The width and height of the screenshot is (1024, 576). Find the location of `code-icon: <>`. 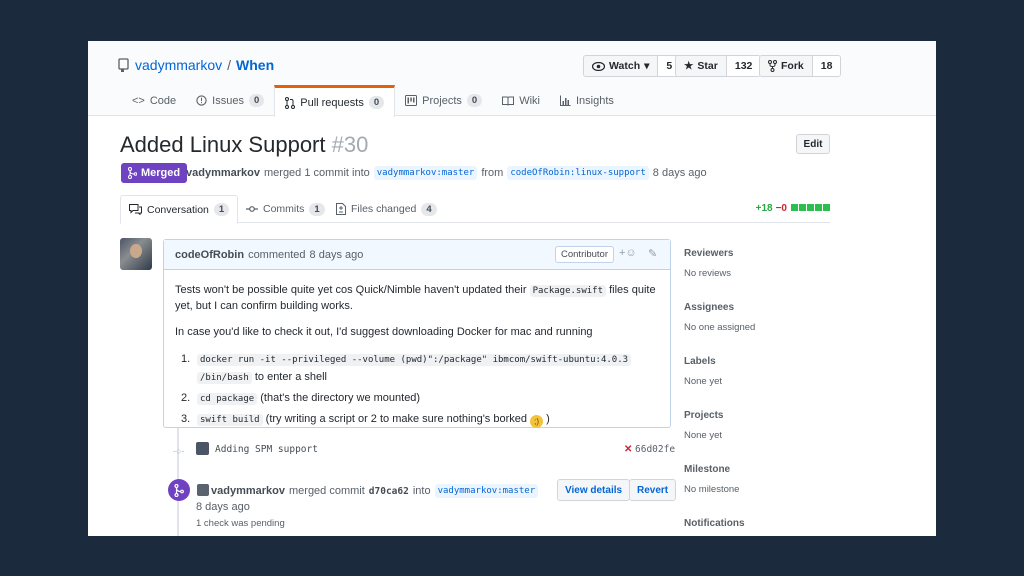

code-icon: <> is located at coordinates (138, 100).